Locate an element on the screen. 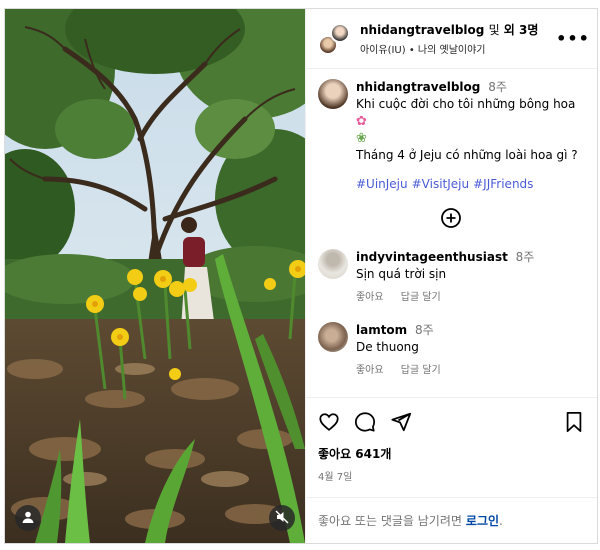 This screenshot has height=550, width=600. login-prompt-text: 좋아요 또는 댓글을 남기려면 is located at coordinates (389, 521).